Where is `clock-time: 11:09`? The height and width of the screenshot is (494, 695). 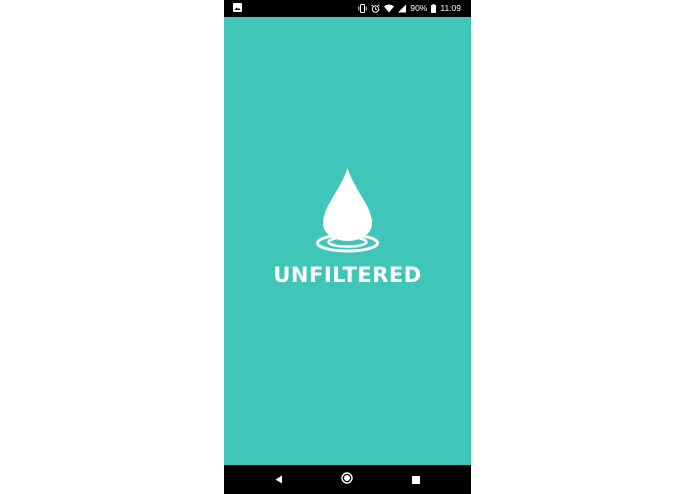
clock-time: 11:09 is located at coordinates (450, 8).